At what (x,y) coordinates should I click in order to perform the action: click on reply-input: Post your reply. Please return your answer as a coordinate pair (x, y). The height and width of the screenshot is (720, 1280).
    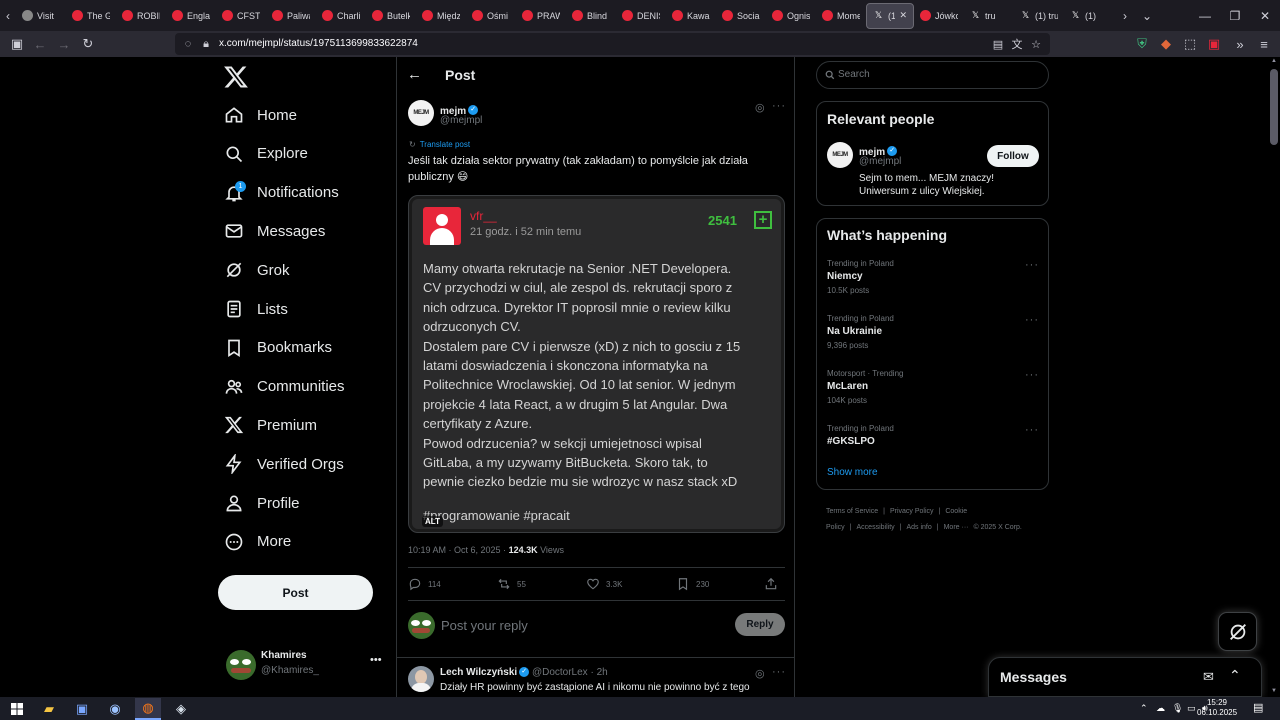
    Looking at the image, I should click on (484, 625).